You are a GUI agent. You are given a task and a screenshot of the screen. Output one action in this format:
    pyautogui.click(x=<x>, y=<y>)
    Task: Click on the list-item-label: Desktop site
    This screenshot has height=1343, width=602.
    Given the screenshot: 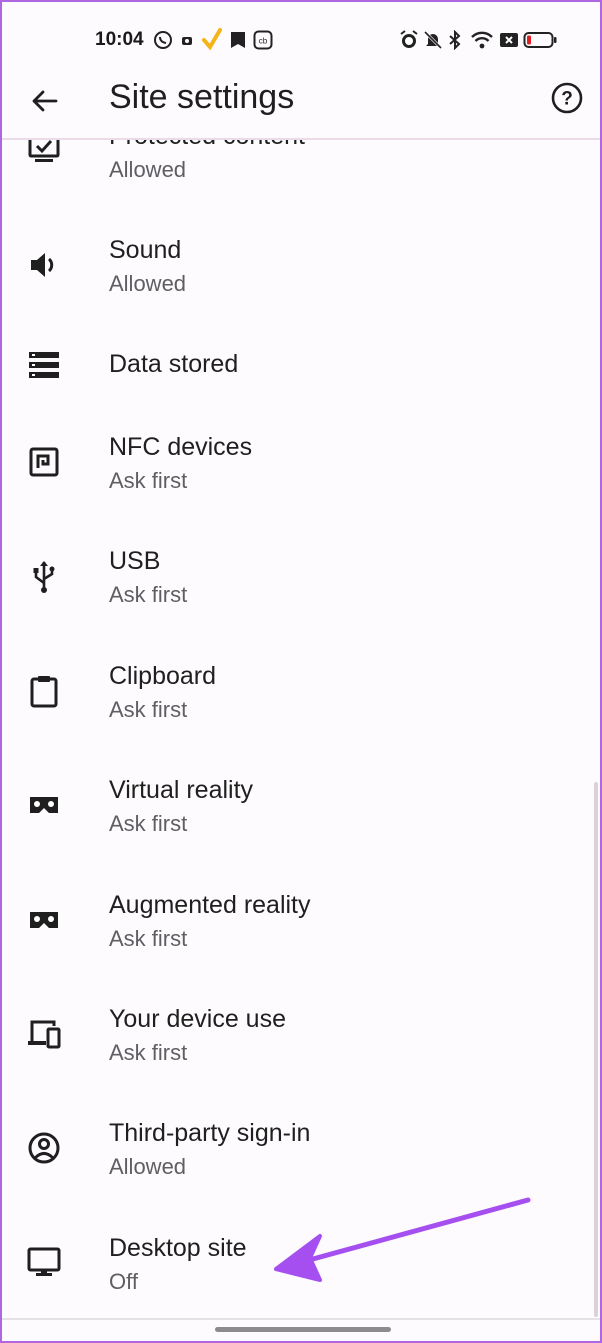 What is the action you would take?
    pyautogui.click(x=178, y=1248)
    